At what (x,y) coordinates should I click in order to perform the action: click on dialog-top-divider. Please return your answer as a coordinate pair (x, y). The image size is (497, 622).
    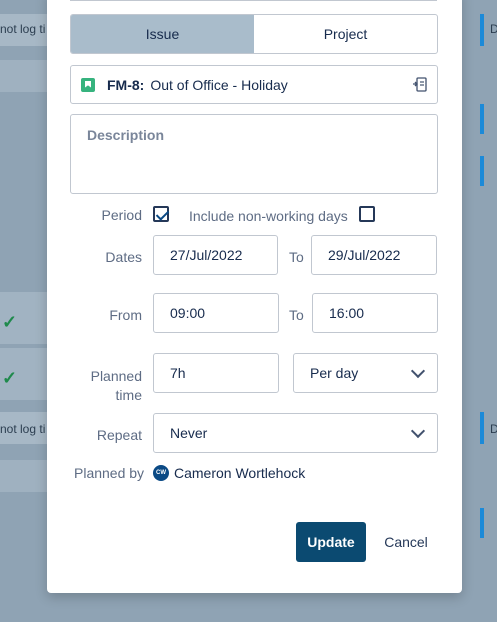
    Looking at the image, I should click on (253, 0).